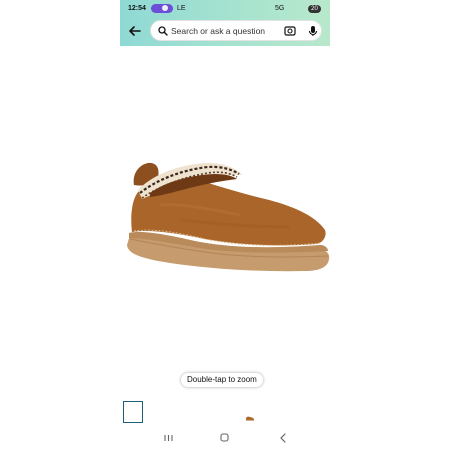 The width and height of the screenshot is (450, 450). I want to click on back-arrow-icon, so click(135, 31).